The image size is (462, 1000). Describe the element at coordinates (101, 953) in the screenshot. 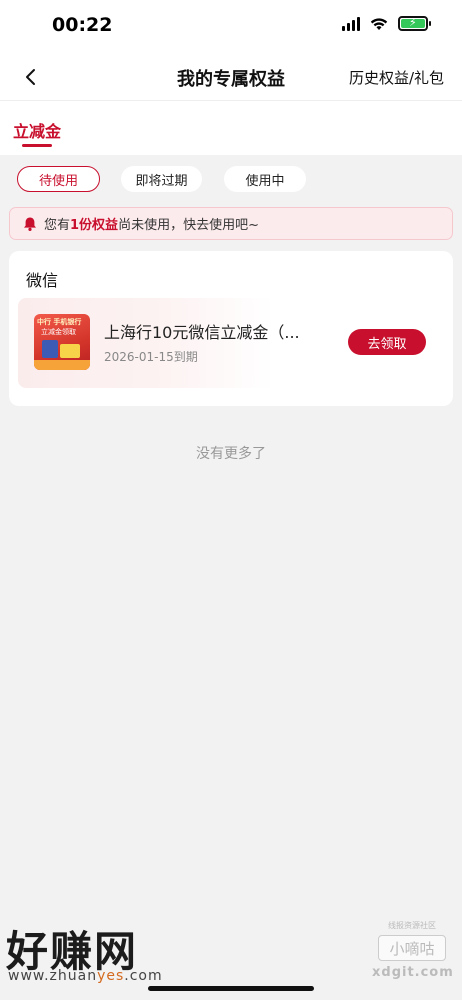

I see `watermark-logo: 好赚网 www.zhuanyes.com` at that location.